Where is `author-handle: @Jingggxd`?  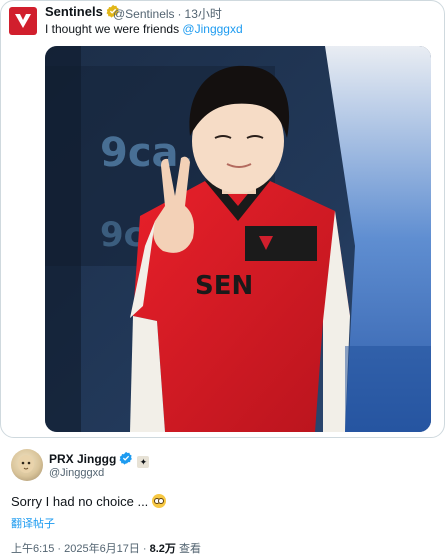
author-handle: @Jingggxd is located at coordinates (76, 473).